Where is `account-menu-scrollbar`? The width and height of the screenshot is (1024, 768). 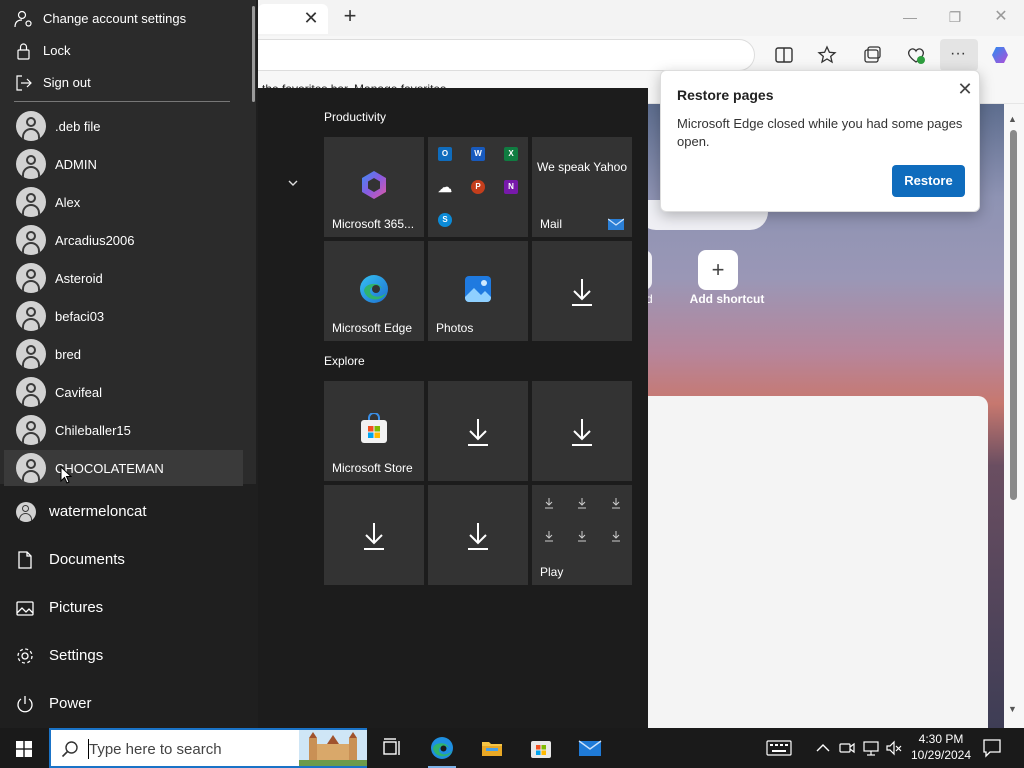 account-menu-scrollbar is located at coordinates (253, 54).